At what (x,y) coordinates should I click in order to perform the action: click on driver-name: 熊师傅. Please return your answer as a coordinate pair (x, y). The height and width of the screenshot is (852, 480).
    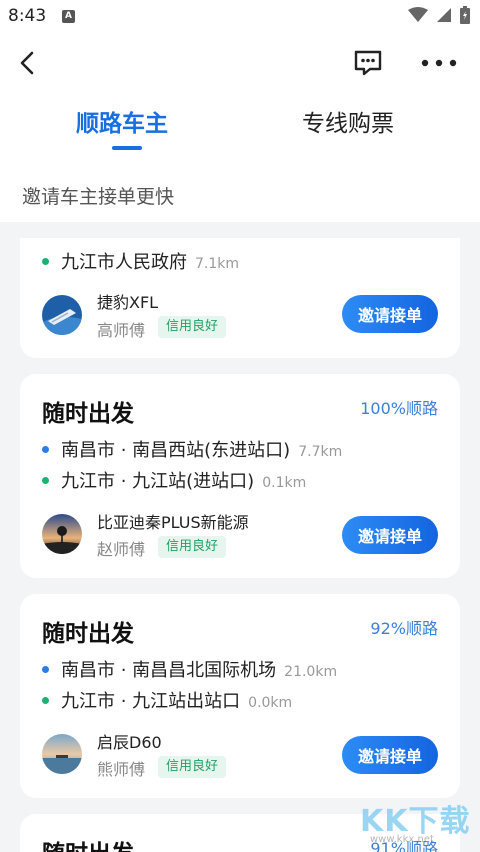
    Looking at the image, I should click on (121, 769).